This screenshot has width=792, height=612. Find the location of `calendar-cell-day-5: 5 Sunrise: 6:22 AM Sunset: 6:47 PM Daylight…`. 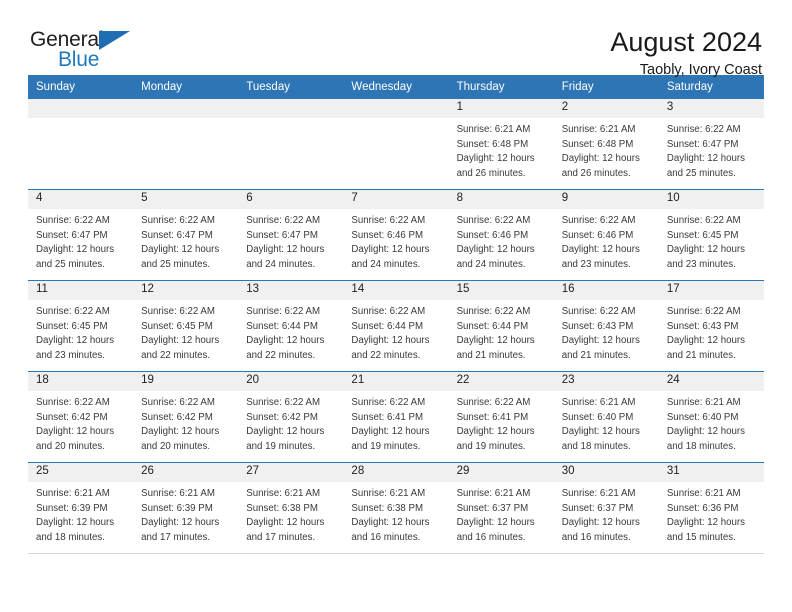

calendar-cell-day-5: 5 Sunrise: 6:22 AM Sunset: 6:47 PM Daylight… is located at coordinates (186, 235).